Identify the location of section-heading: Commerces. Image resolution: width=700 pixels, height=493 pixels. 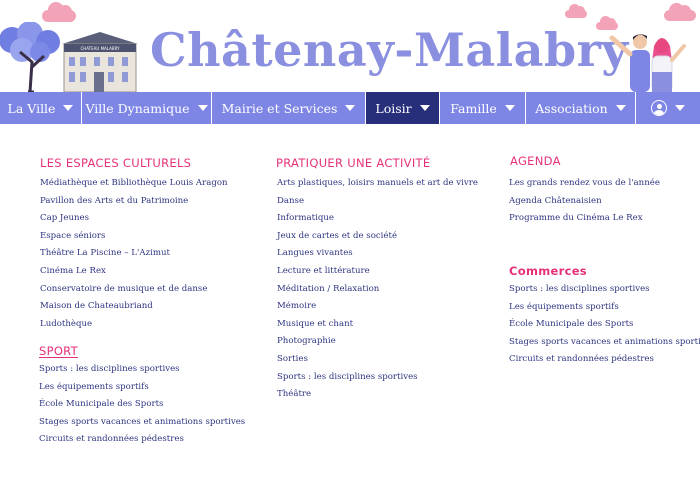
(548, 271).